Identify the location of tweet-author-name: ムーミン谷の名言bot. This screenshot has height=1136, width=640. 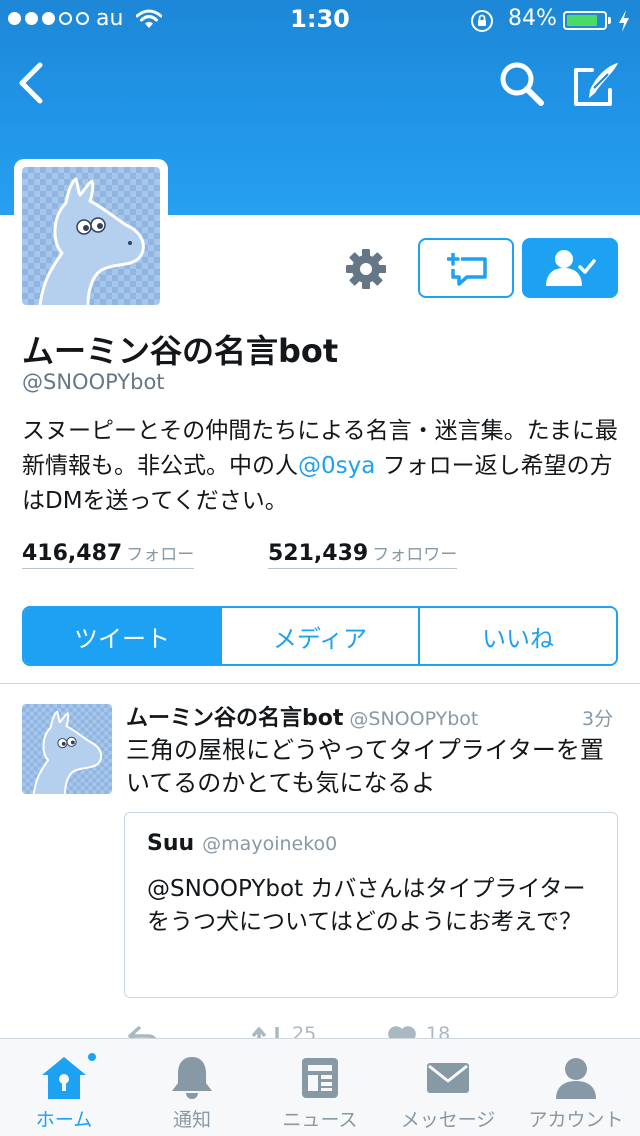
(234, 718).